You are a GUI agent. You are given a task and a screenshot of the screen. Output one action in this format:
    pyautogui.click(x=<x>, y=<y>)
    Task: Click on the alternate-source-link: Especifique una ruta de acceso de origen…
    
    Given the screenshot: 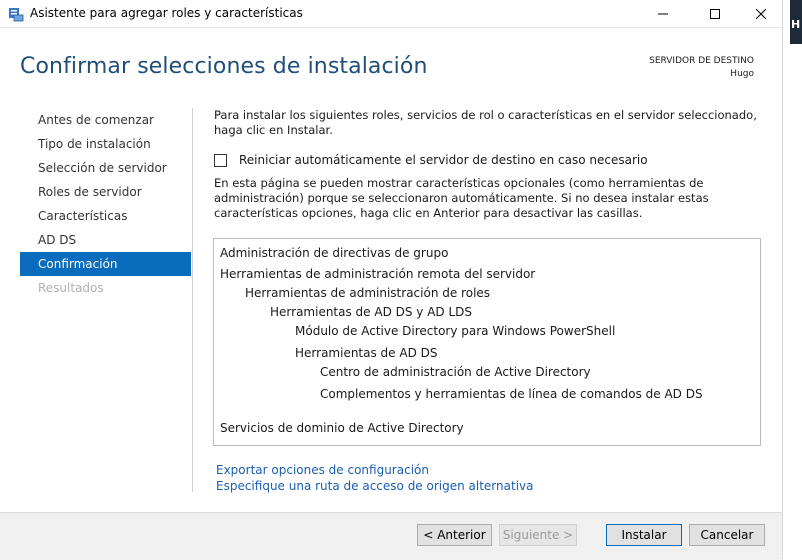 What is the action you would take?
    pyautogui.click(x=374, y=486)
    